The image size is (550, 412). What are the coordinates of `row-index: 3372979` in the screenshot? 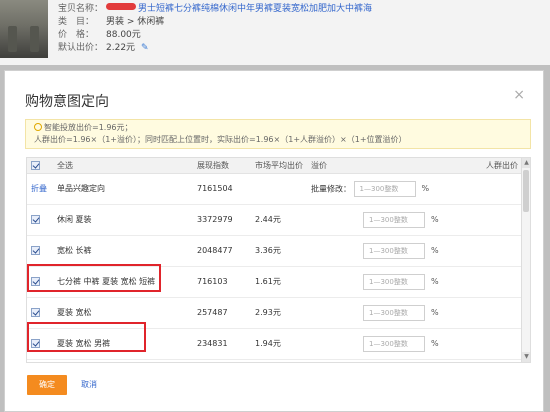 It's located at (222, 220).